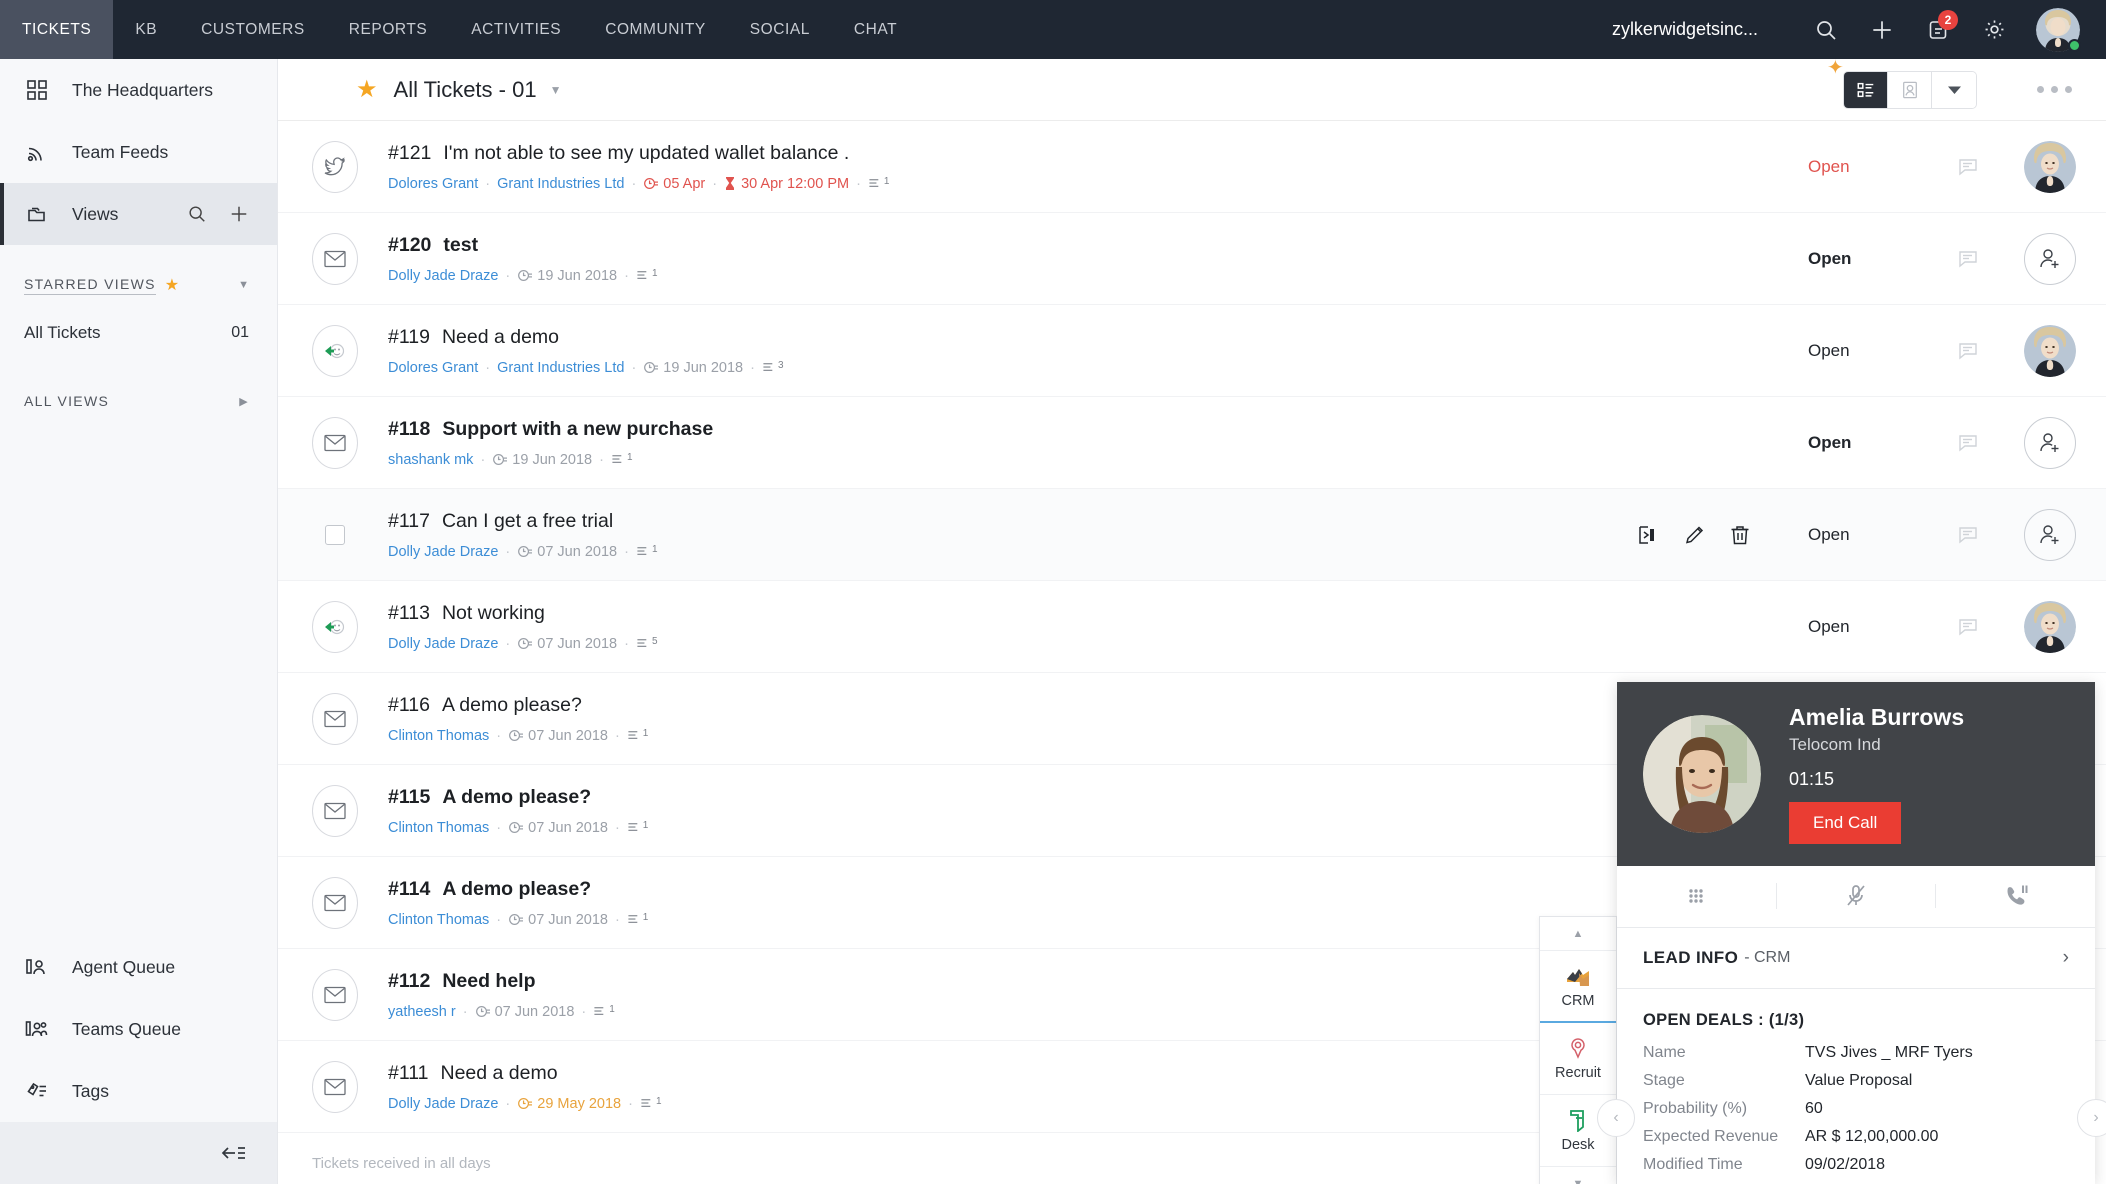 This screenshot has width=2106, height=1184. Describe the element at coordinates (1910, 89) in the screenshot. I see `compact-view-icon` at that location.